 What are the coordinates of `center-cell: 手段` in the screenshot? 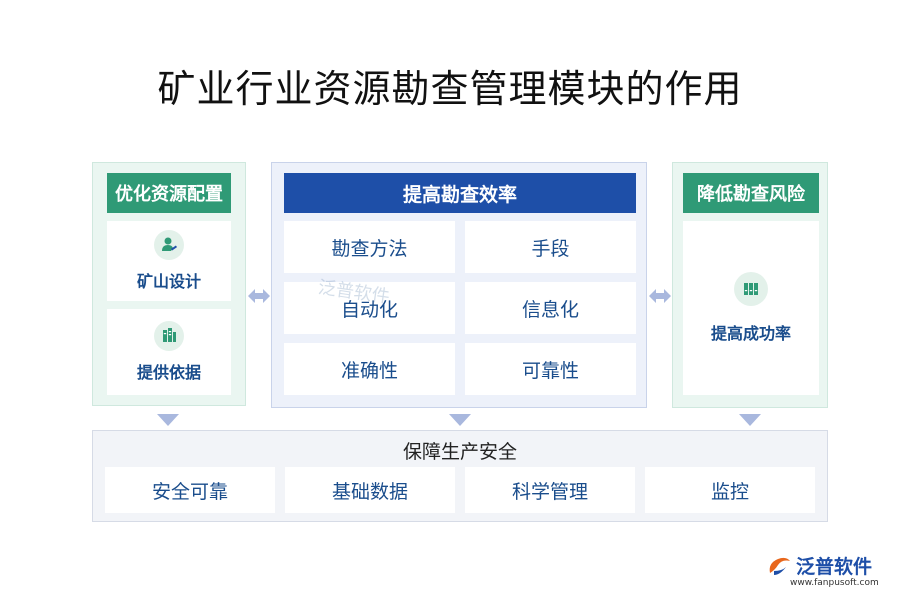 It's located at (550, 247).